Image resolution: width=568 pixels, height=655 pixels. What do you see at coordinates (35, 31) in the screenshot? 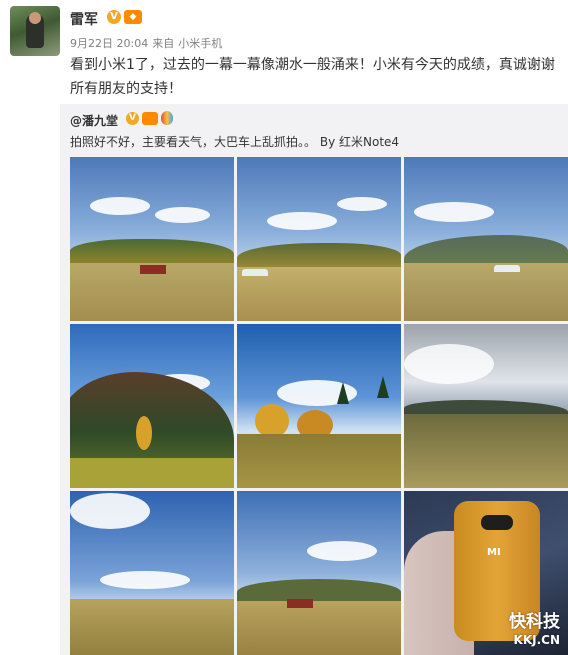
I see `author-avatar` at bounding box center [35, 31].